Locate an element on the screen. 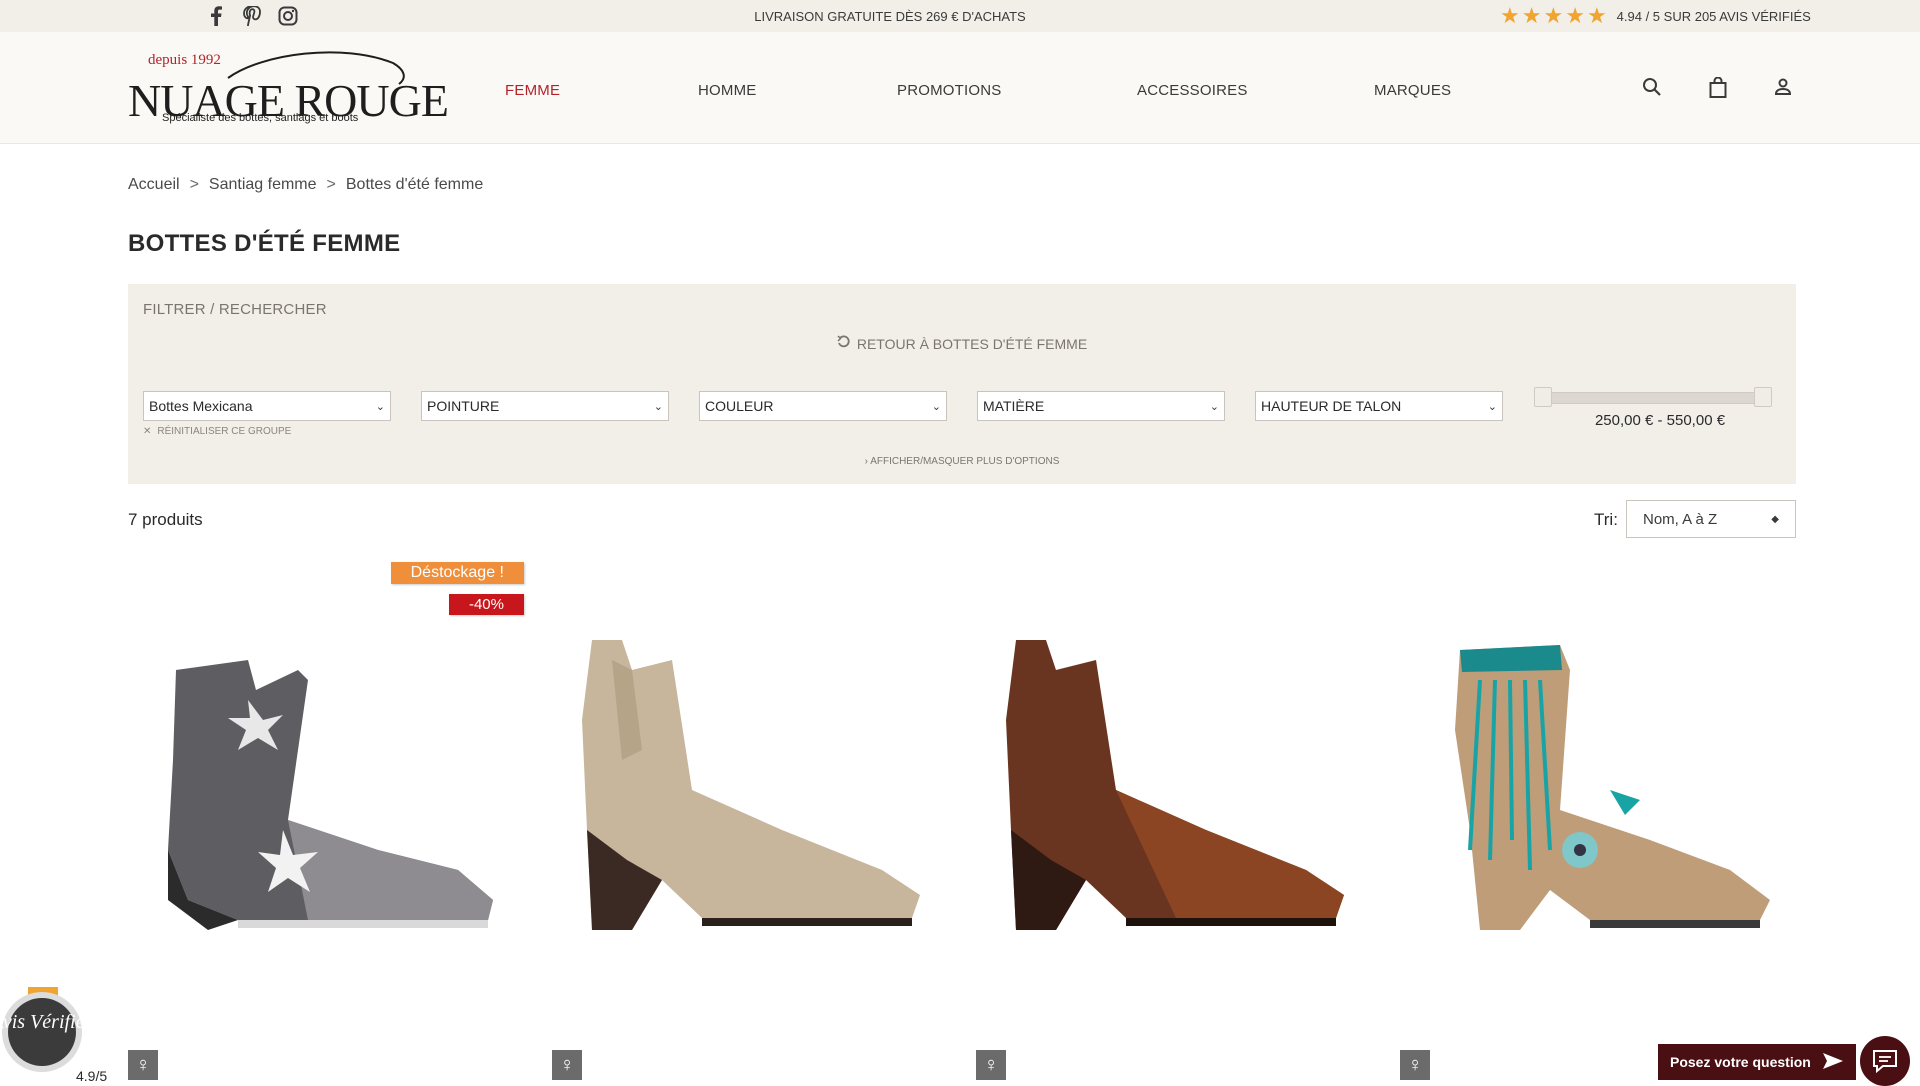  nav-accessoires: ACCESSOIRES is located at coordinates (1192, 90).